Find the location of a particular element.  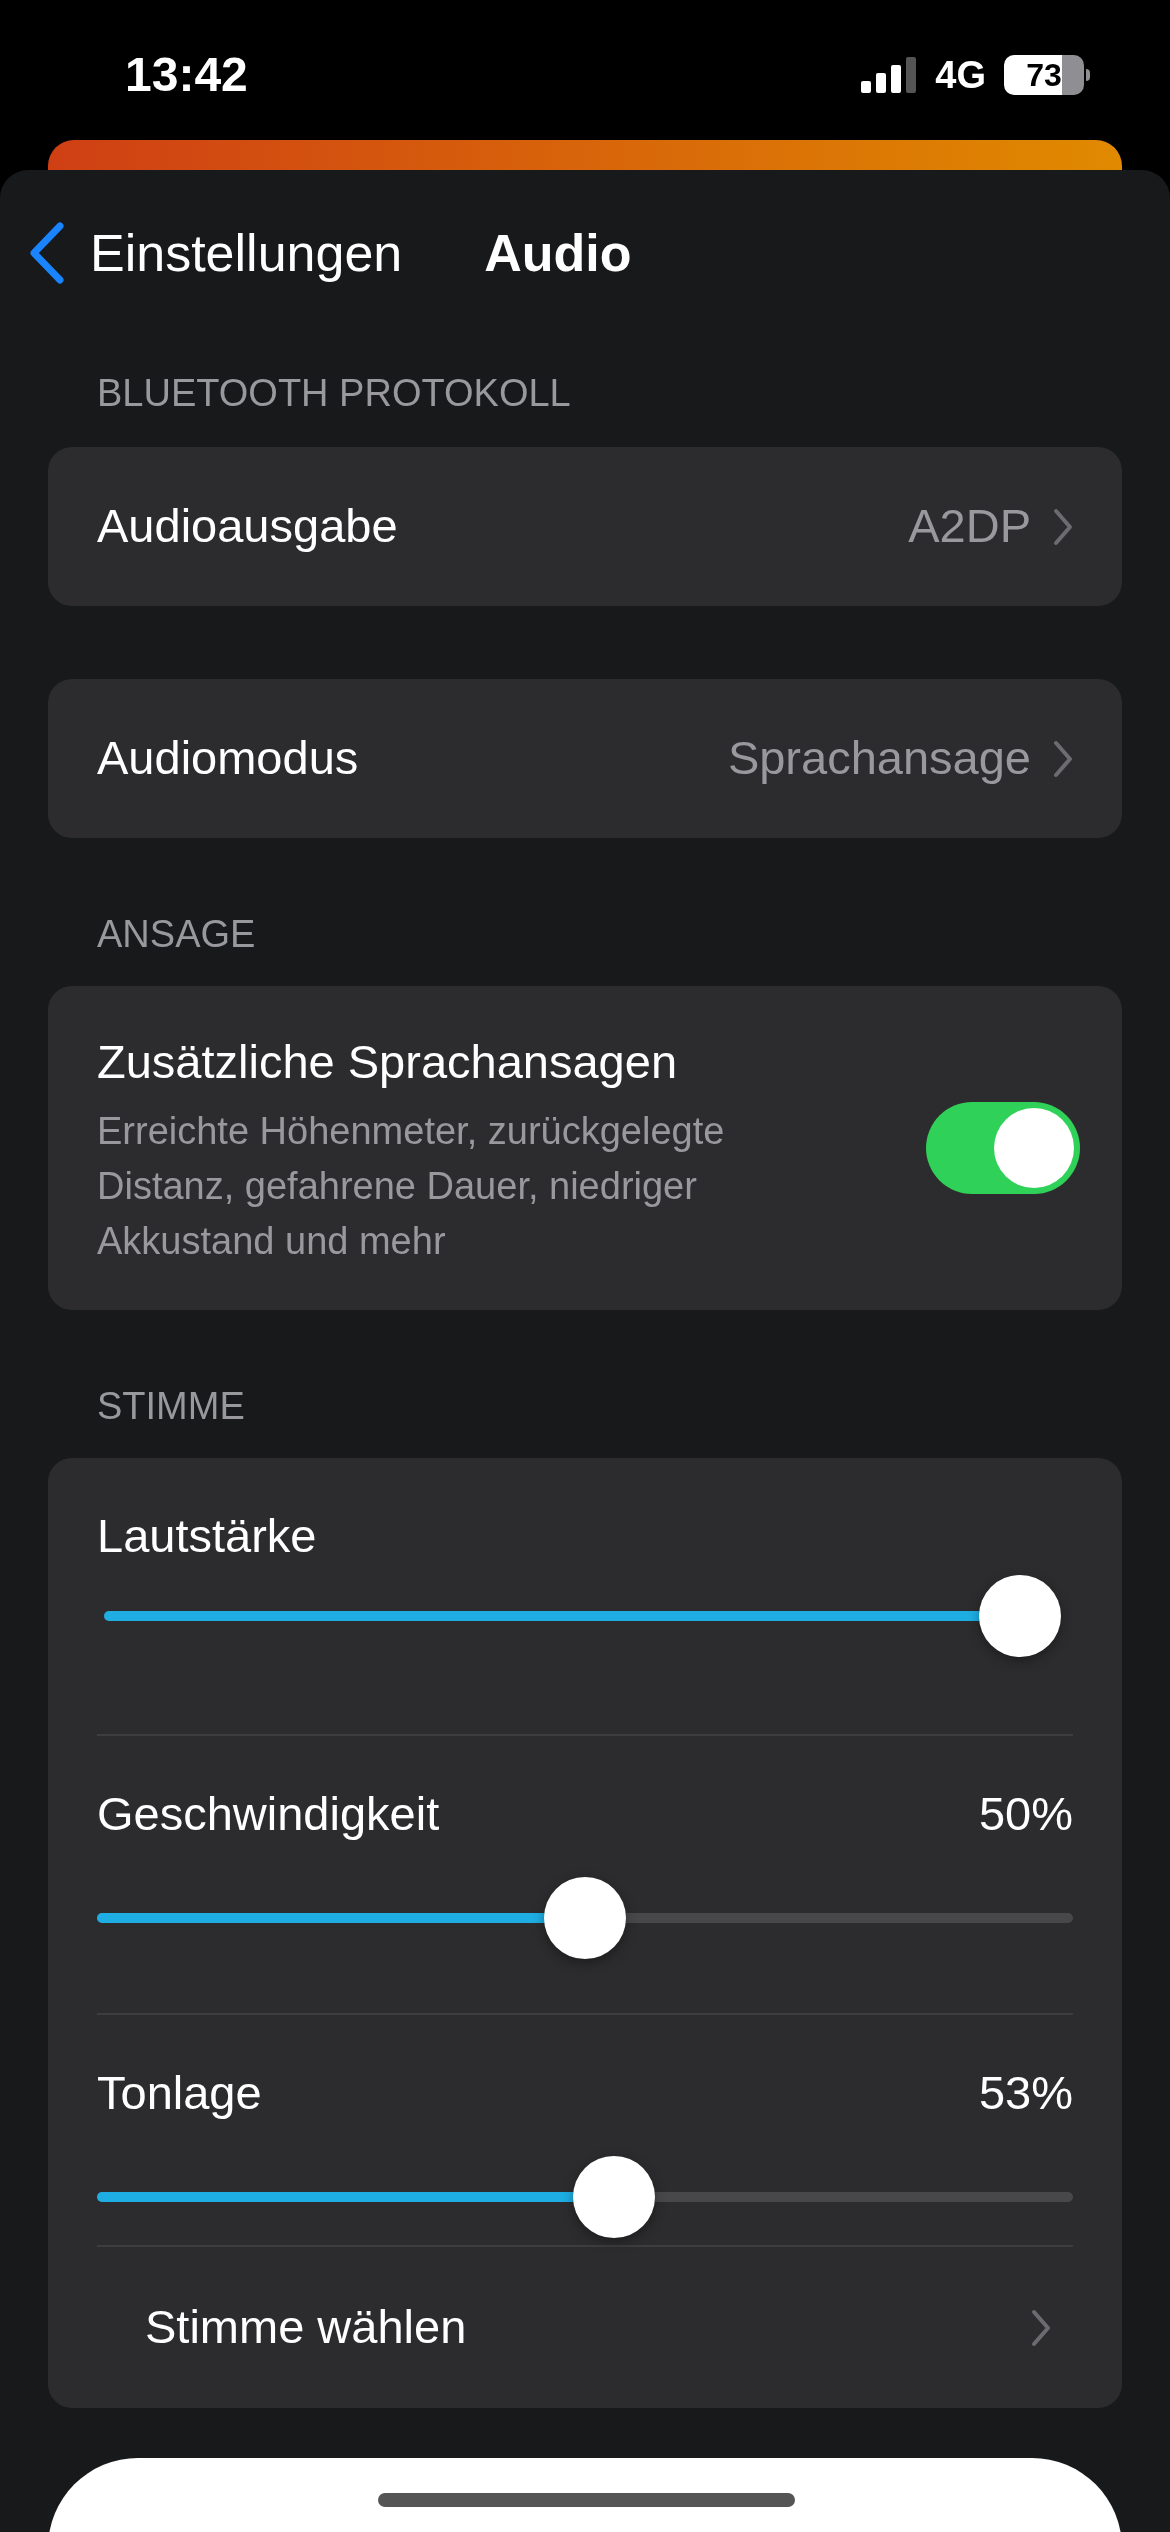

slider-value: 50% is located at coordinates (1025, 1813).